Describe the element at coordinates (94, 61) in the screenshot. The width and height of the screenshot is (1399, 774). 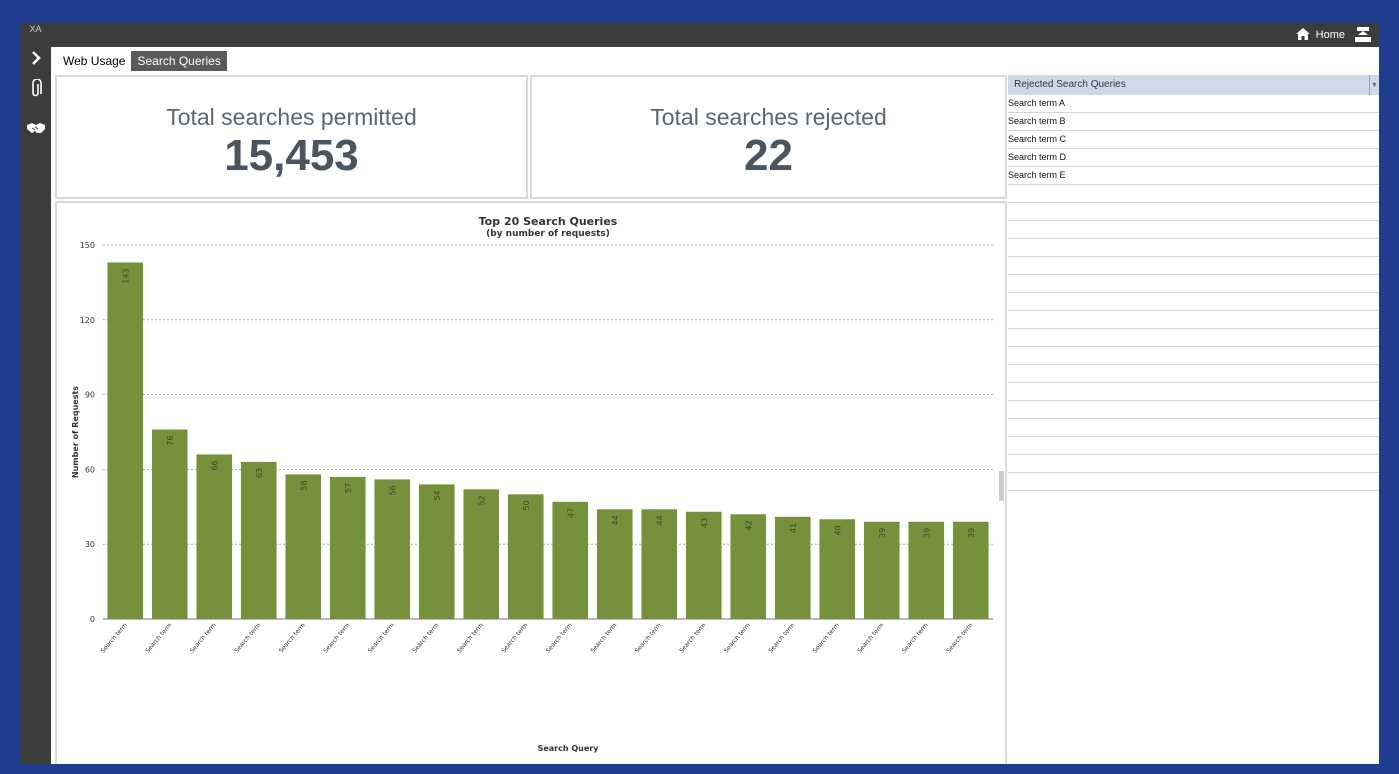
I see `tab-web-usage: Web Usage` at that location.